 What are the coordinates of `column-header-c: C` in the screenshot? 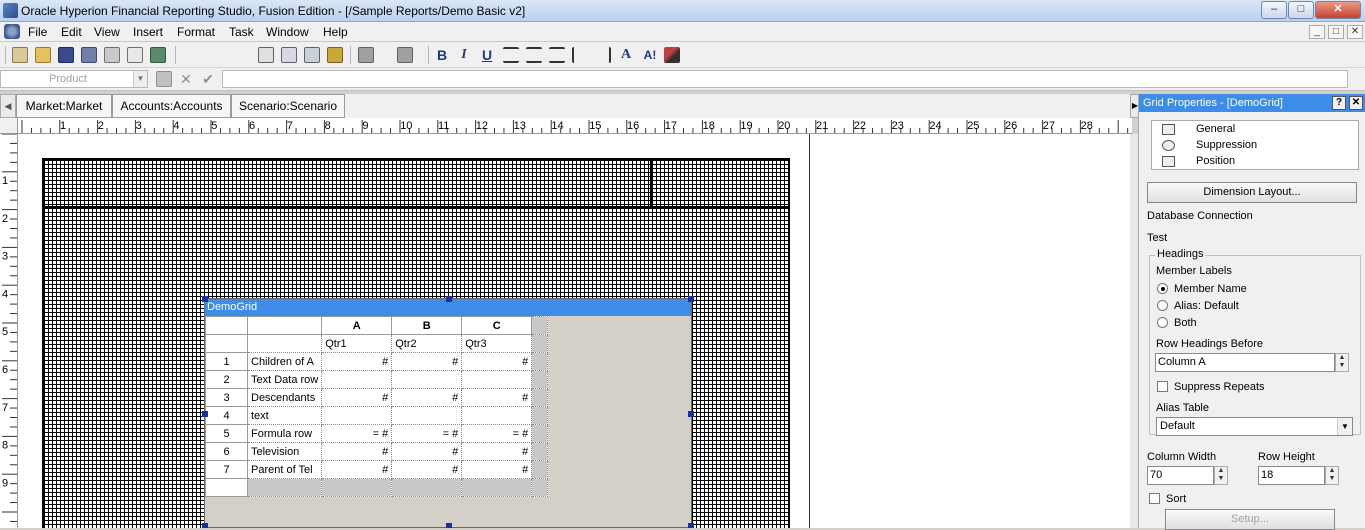 It's located at (497, 325).